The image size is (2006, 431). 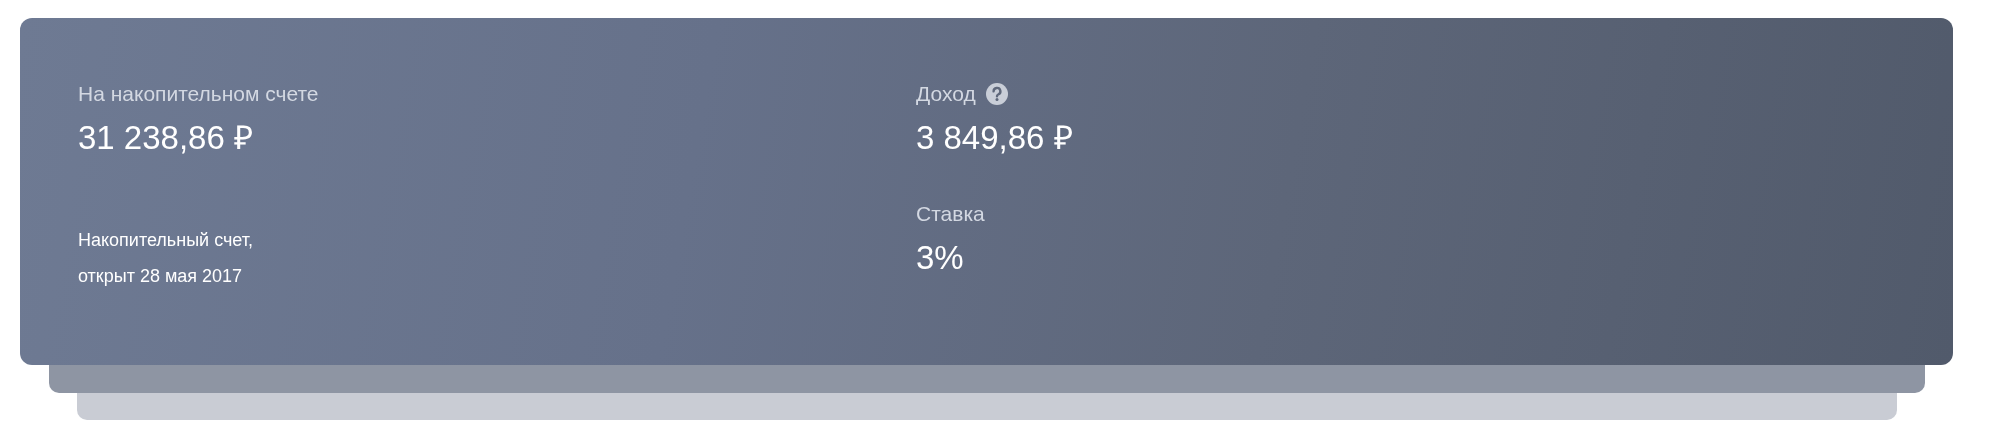 I want to click on income-value: 3 849,86 ₽, so click(x=995, y=138).